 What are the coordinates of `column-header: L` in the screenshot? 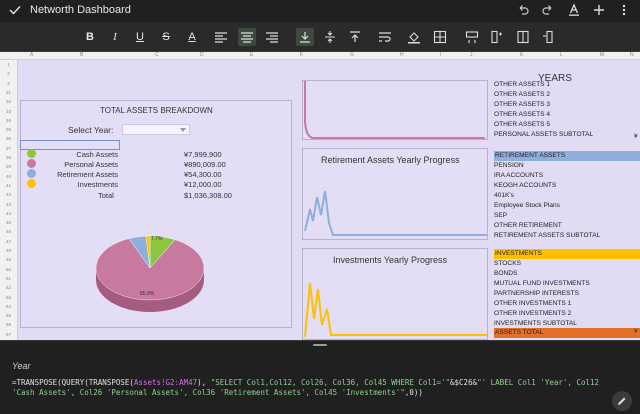 It's located at (561, 55).